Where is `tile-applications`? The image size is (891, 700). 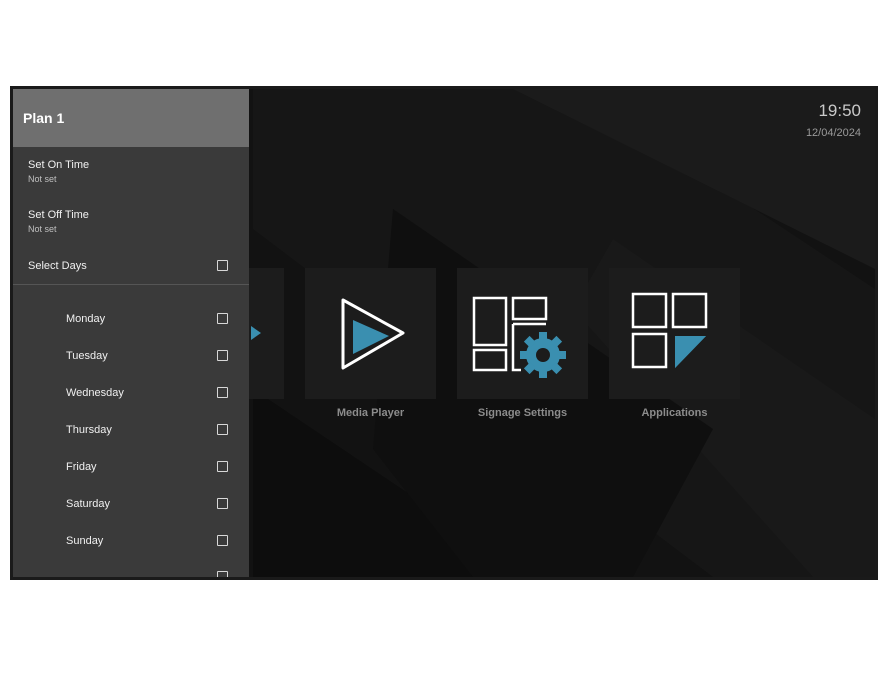 tile-applications is located at coordinates (674, 333).